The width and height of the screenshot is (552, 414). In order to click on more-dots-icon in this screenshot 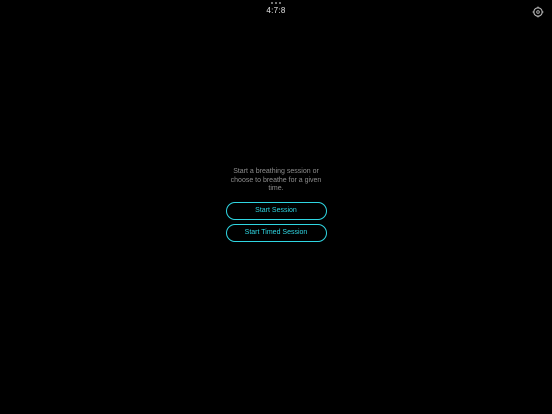, I will do `click(276, 3)`.